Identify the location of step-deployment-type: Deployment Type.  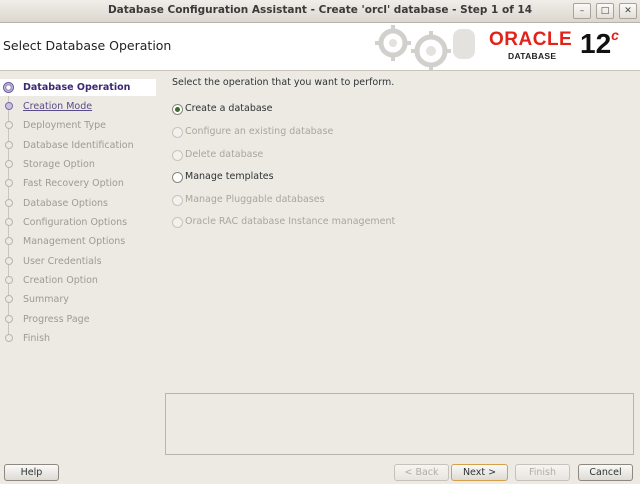
(80, 125).